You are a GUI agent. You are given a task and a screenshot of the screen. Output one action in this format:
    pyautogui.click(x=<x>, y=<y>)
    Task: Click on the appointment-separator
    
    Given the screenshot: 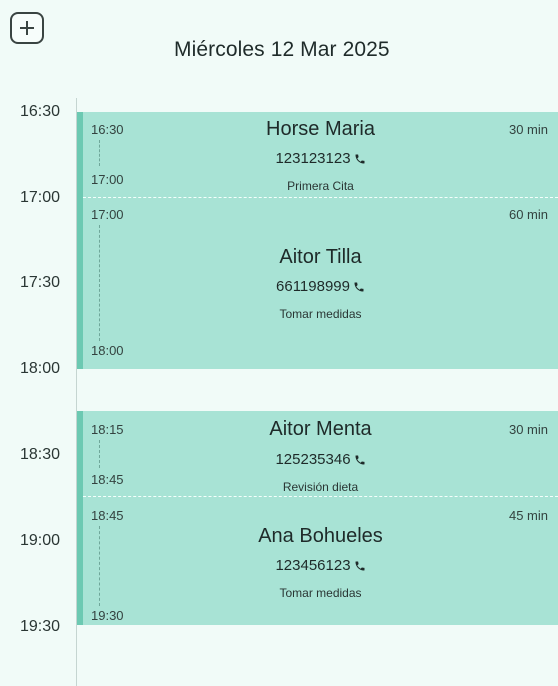 What is the action you would take?
    pyautogui.click(x=320, y=496)
    